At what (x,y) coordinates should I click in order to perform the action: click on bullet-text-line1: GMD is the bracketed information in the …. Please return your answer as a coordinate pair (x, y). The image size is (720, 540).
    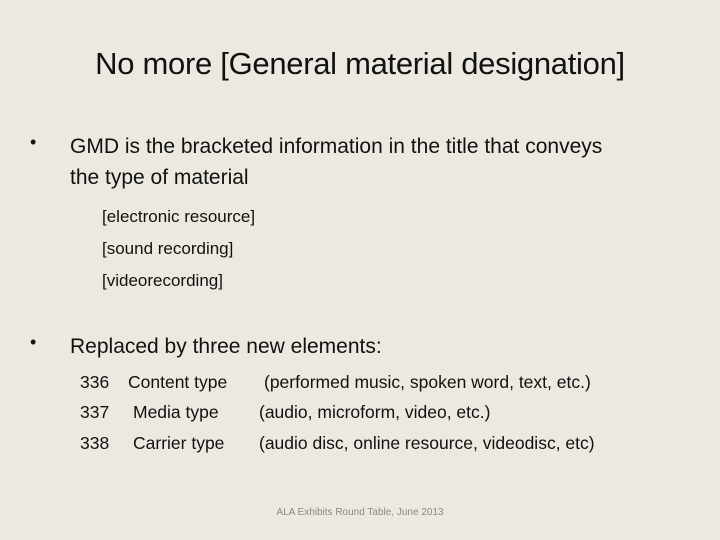
    Looking at the image, I should click on (336, 146).